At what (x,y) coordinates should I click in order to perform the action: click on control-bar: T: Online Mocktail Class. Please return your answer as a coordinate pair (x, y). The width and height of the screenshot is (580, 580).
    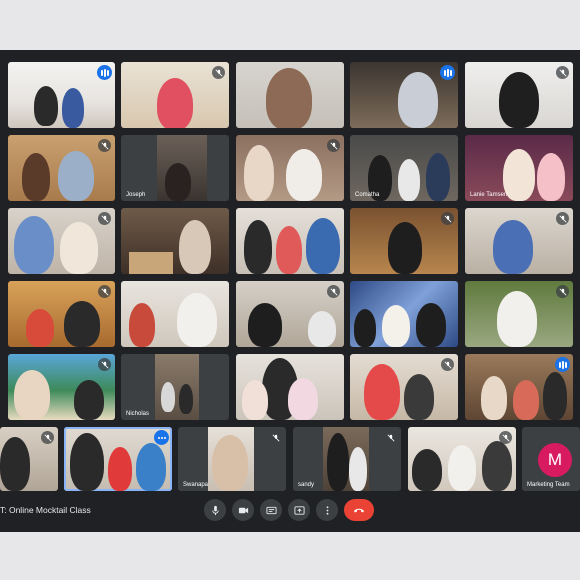
    Looking at the image, I should click on (290, 511).